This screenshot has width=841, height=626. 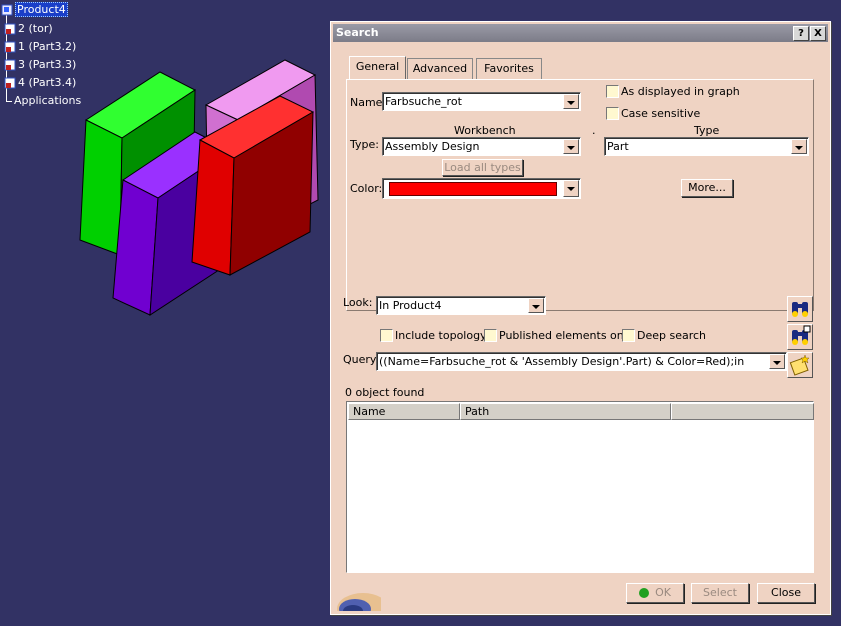 I want to click on color-combo, so click(x=481, y=188).